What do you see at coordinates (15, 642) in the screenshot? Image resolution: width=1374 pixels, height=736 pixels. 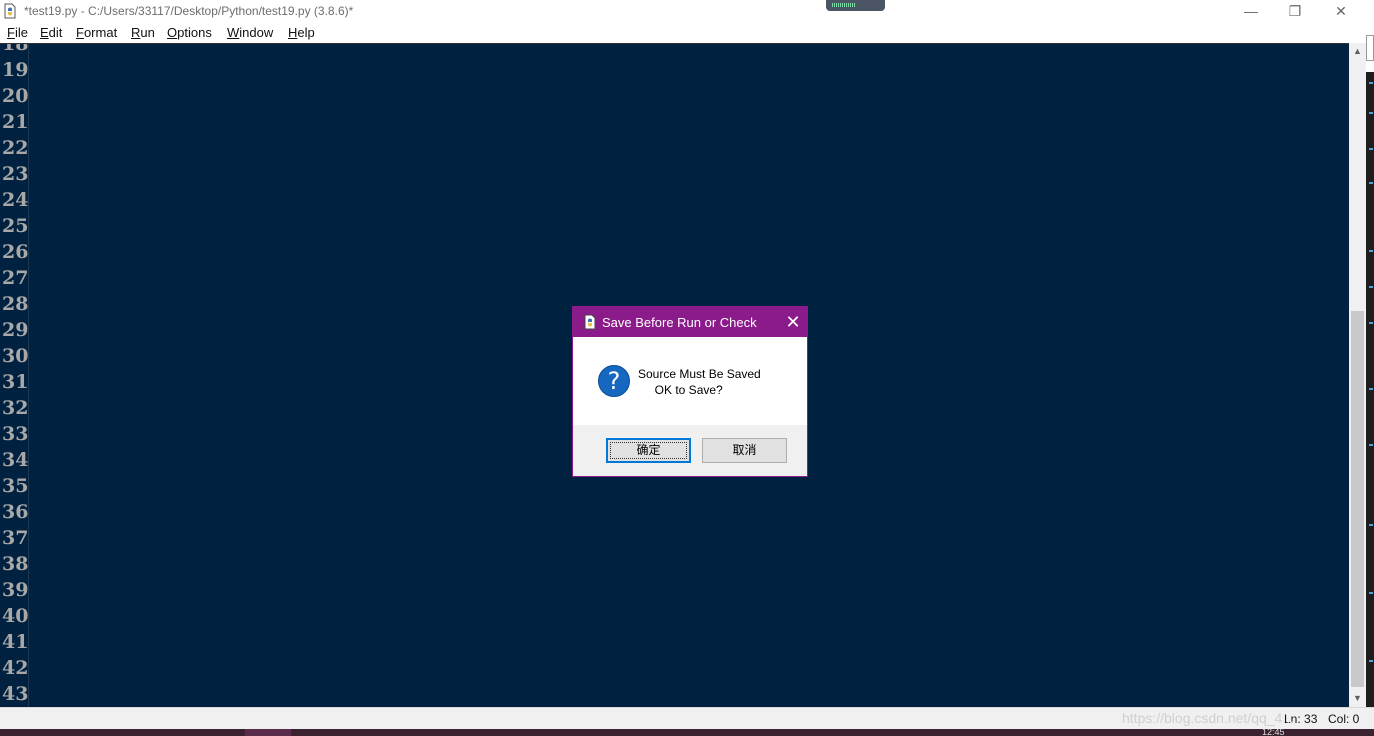 I see `line-number: 41` at bounding box center [15, 642].